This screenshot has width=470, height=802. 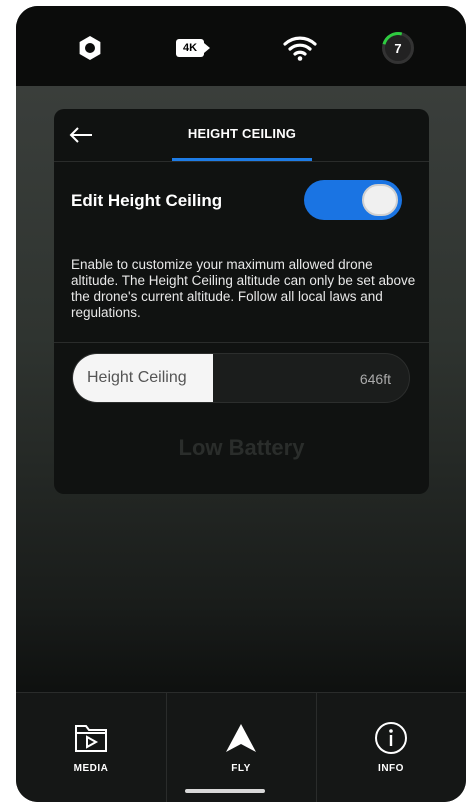 I want to click on edit-height-ceiling-label: Edit Height Ceiling, so click(x=147, y=200).